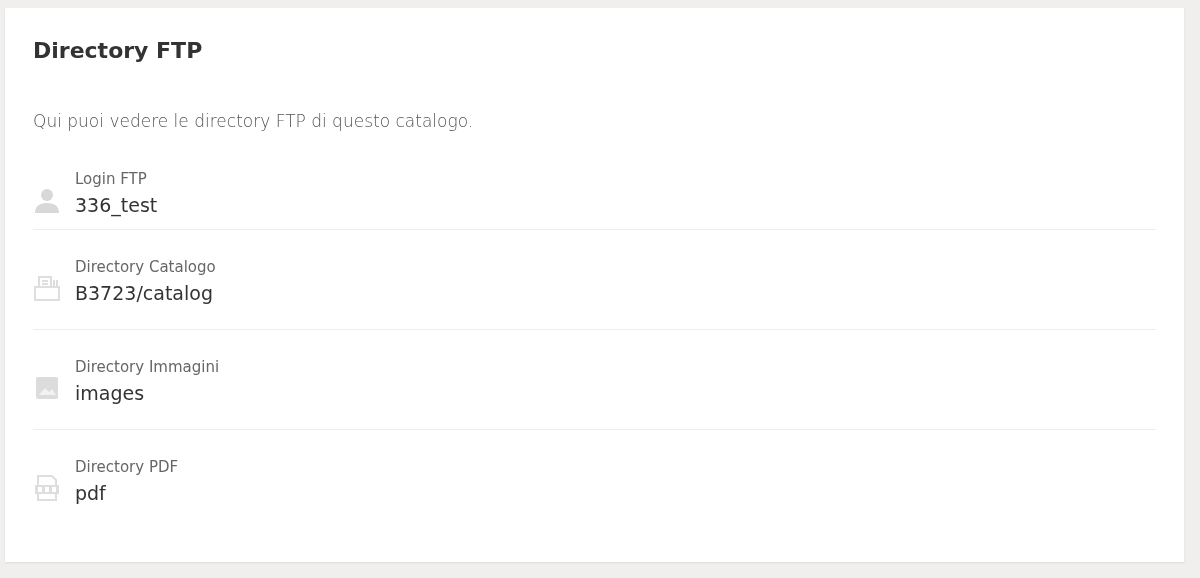 The image size is (1200, 578). Describe the element at coordinates (111, 178) in the screenshot. I see `field-label: Login FTP` at that location.